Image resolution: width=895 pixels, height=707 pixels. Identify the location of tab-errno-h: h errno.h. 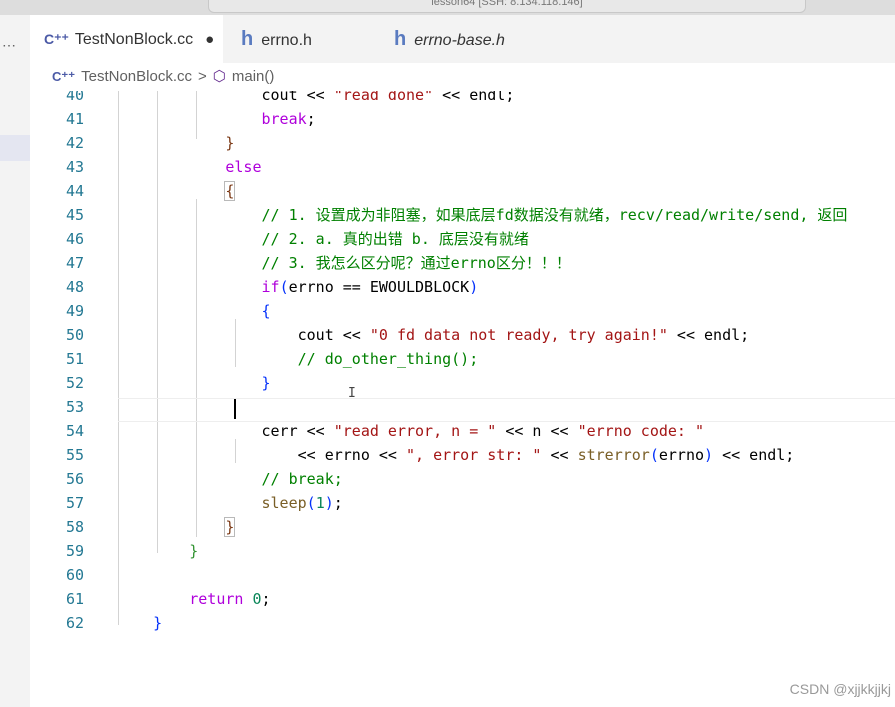
(302, 39).